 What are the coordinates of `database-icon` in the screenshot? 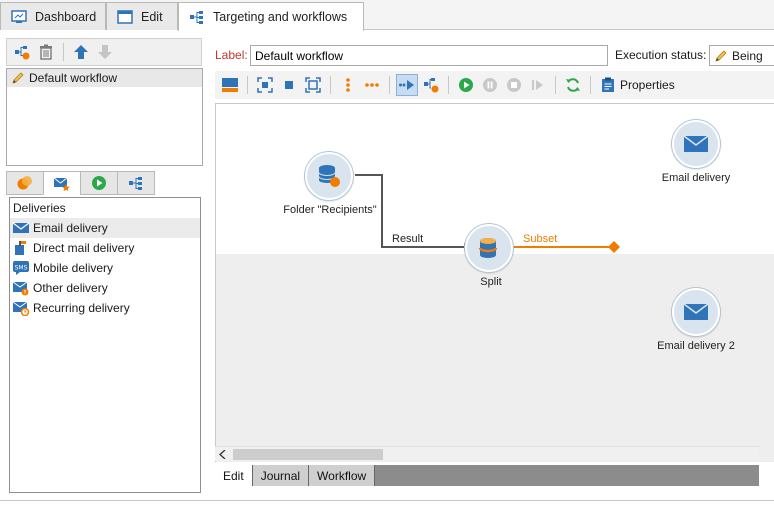 It's located at (329, 176).